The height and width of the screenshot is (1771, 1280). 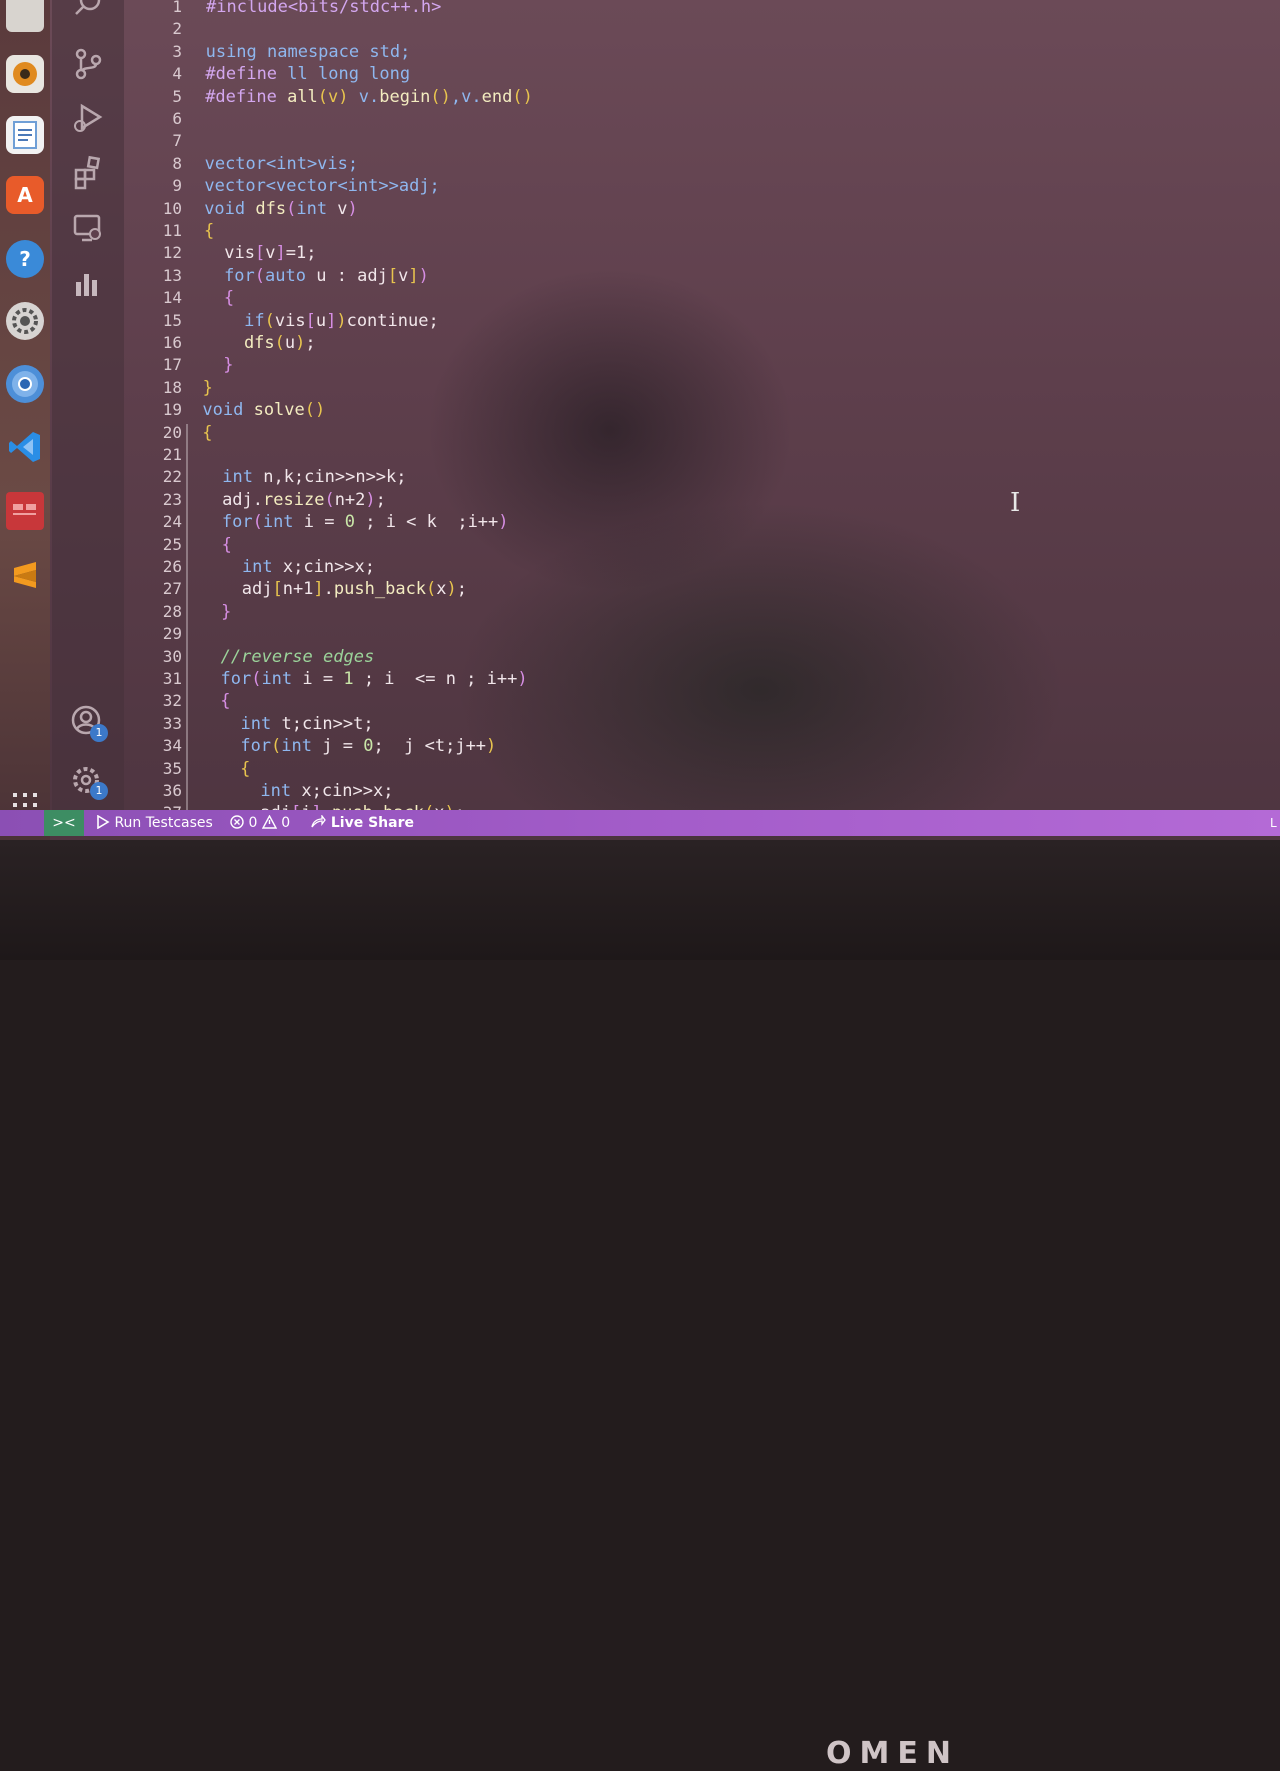 I want to click on remote-icon: ><, so click(x=64, y=823).